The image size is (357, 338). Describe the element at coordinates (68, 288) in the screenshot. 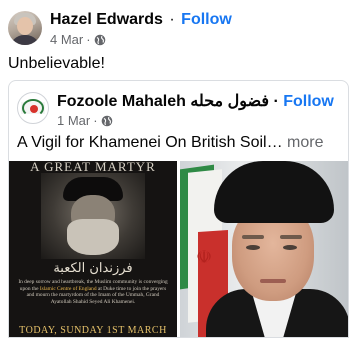

I see `poster-venue: Islamic Centre of England` at that location.